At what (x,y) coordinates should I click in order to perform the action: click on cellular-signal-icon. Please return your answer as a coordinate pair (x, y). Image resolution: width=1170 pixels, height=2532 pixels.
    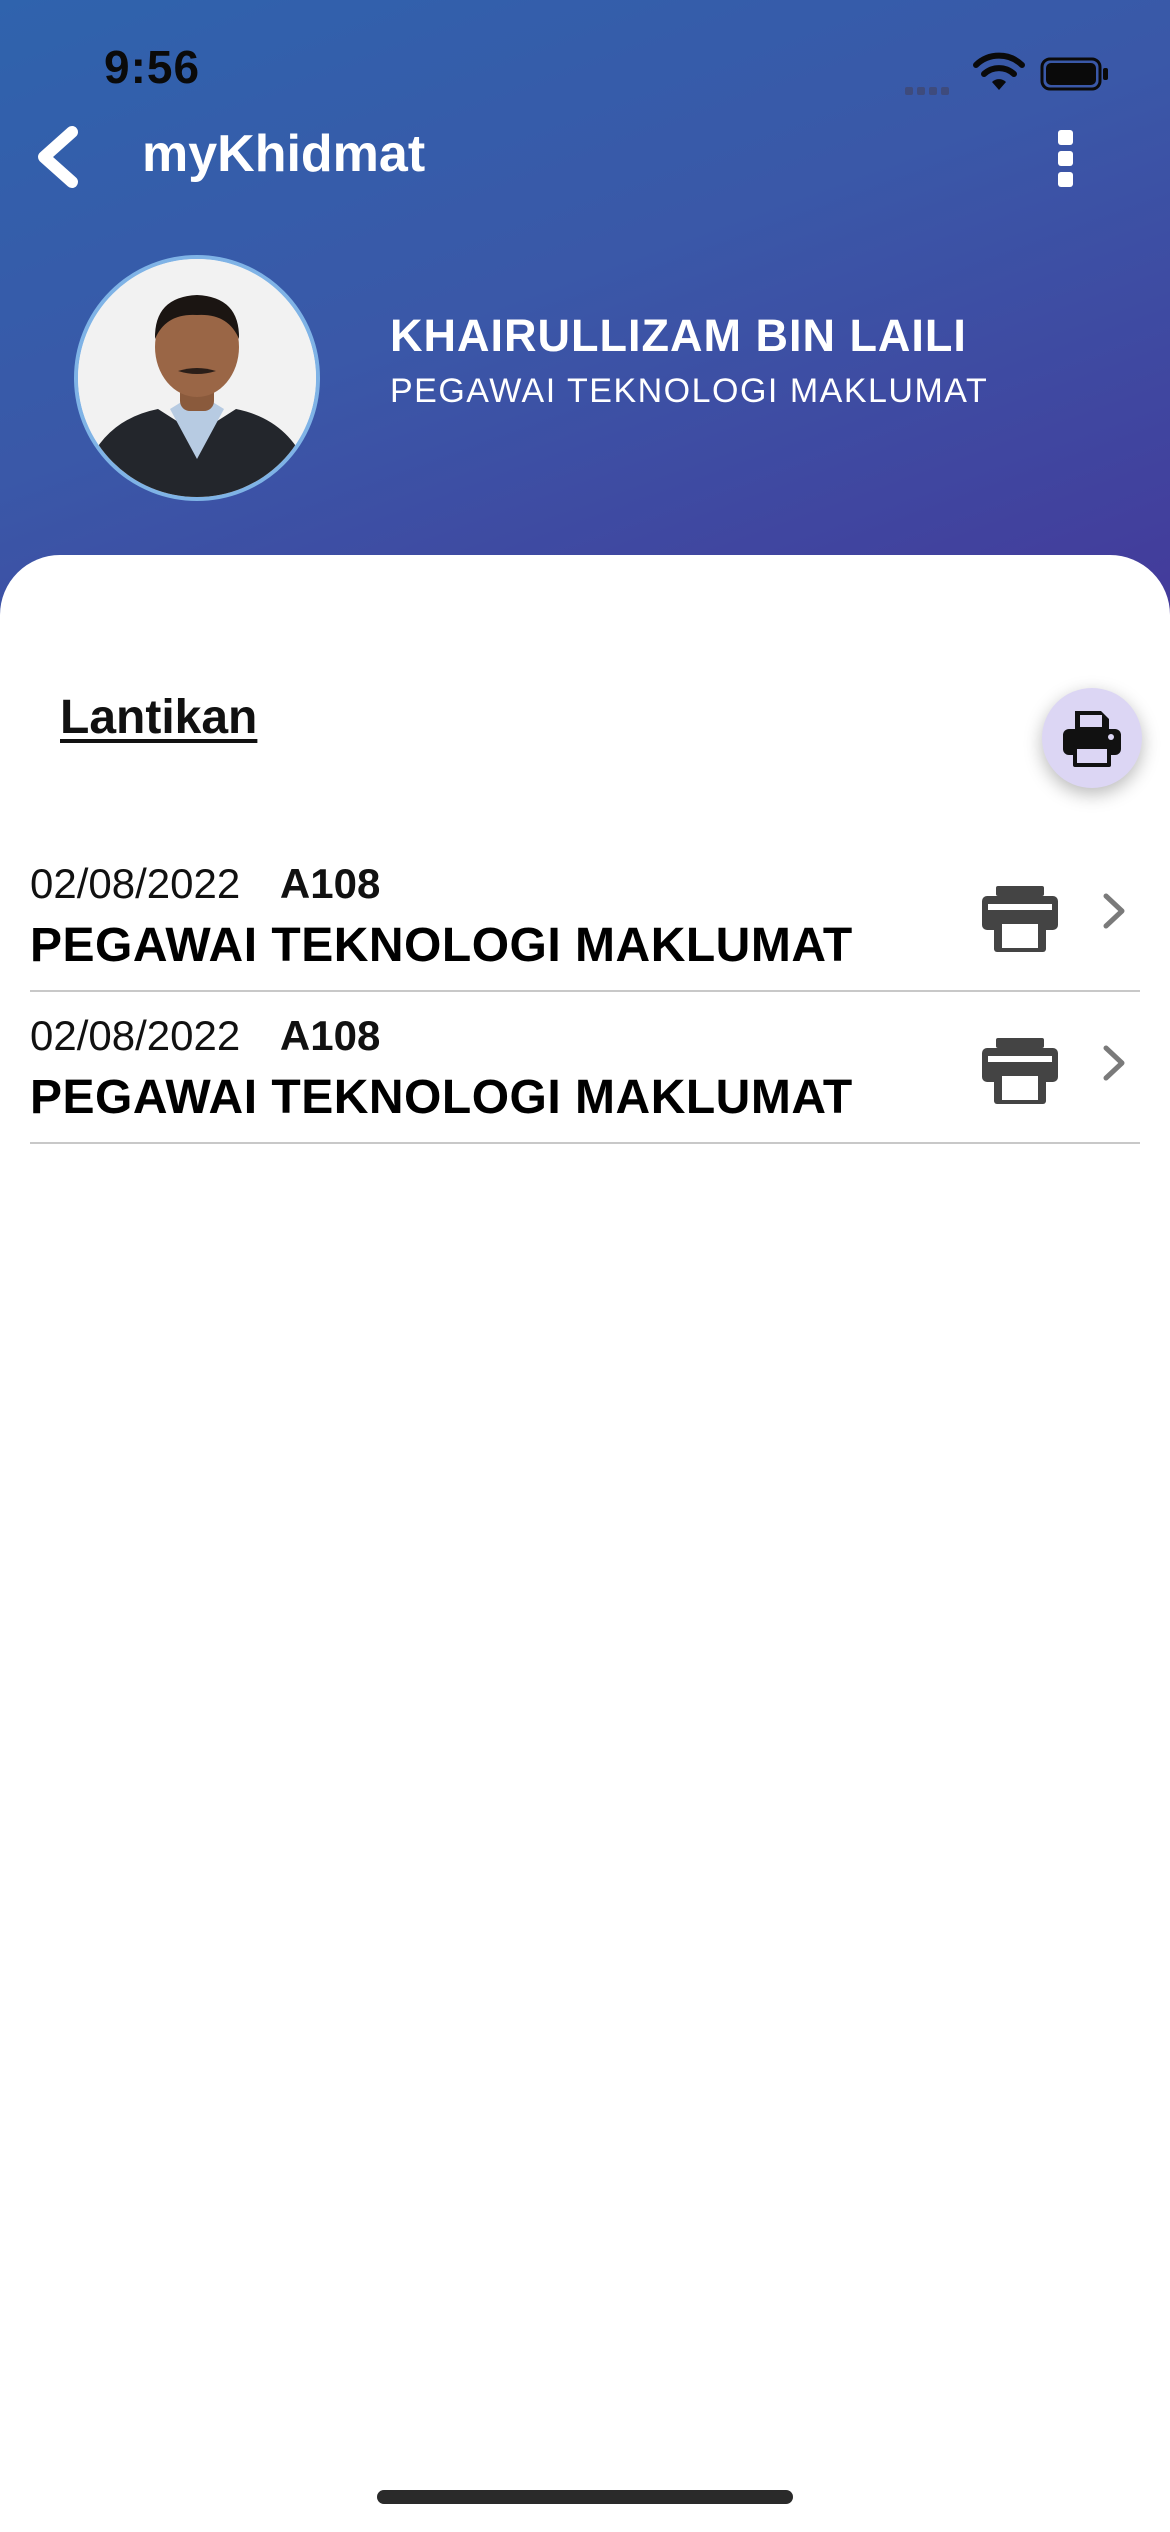
    Looking at the image, I should click on (929, 91).